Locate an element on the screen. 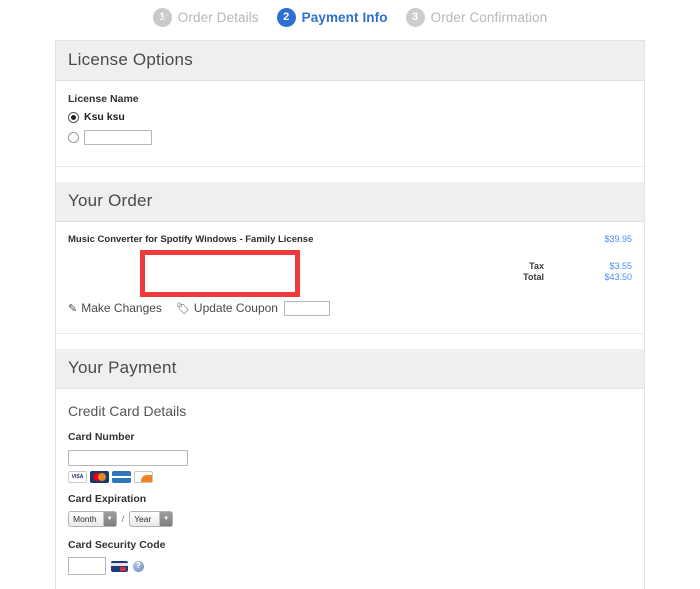 Image resolution: width=700 pixels, height=589 pixels. step-number-2: 2 is located at coordinates (286, 17).